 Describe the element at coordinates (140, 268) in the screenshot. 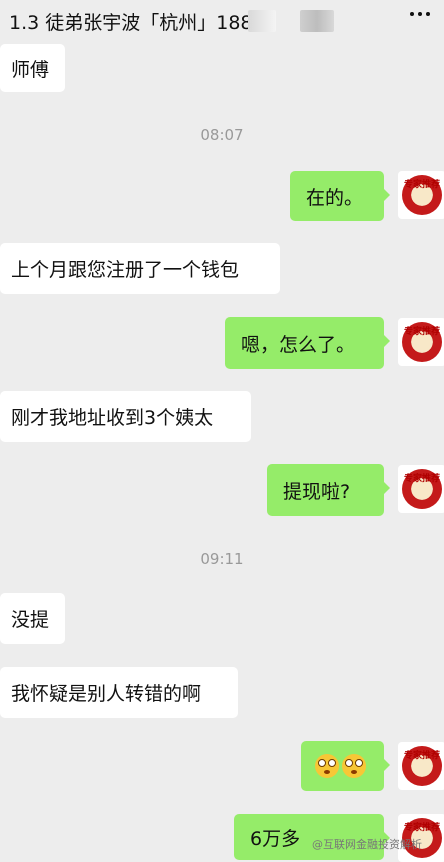

I see `incoming-message-bubble: 上个月跟您注册了一个钱包` at that location.